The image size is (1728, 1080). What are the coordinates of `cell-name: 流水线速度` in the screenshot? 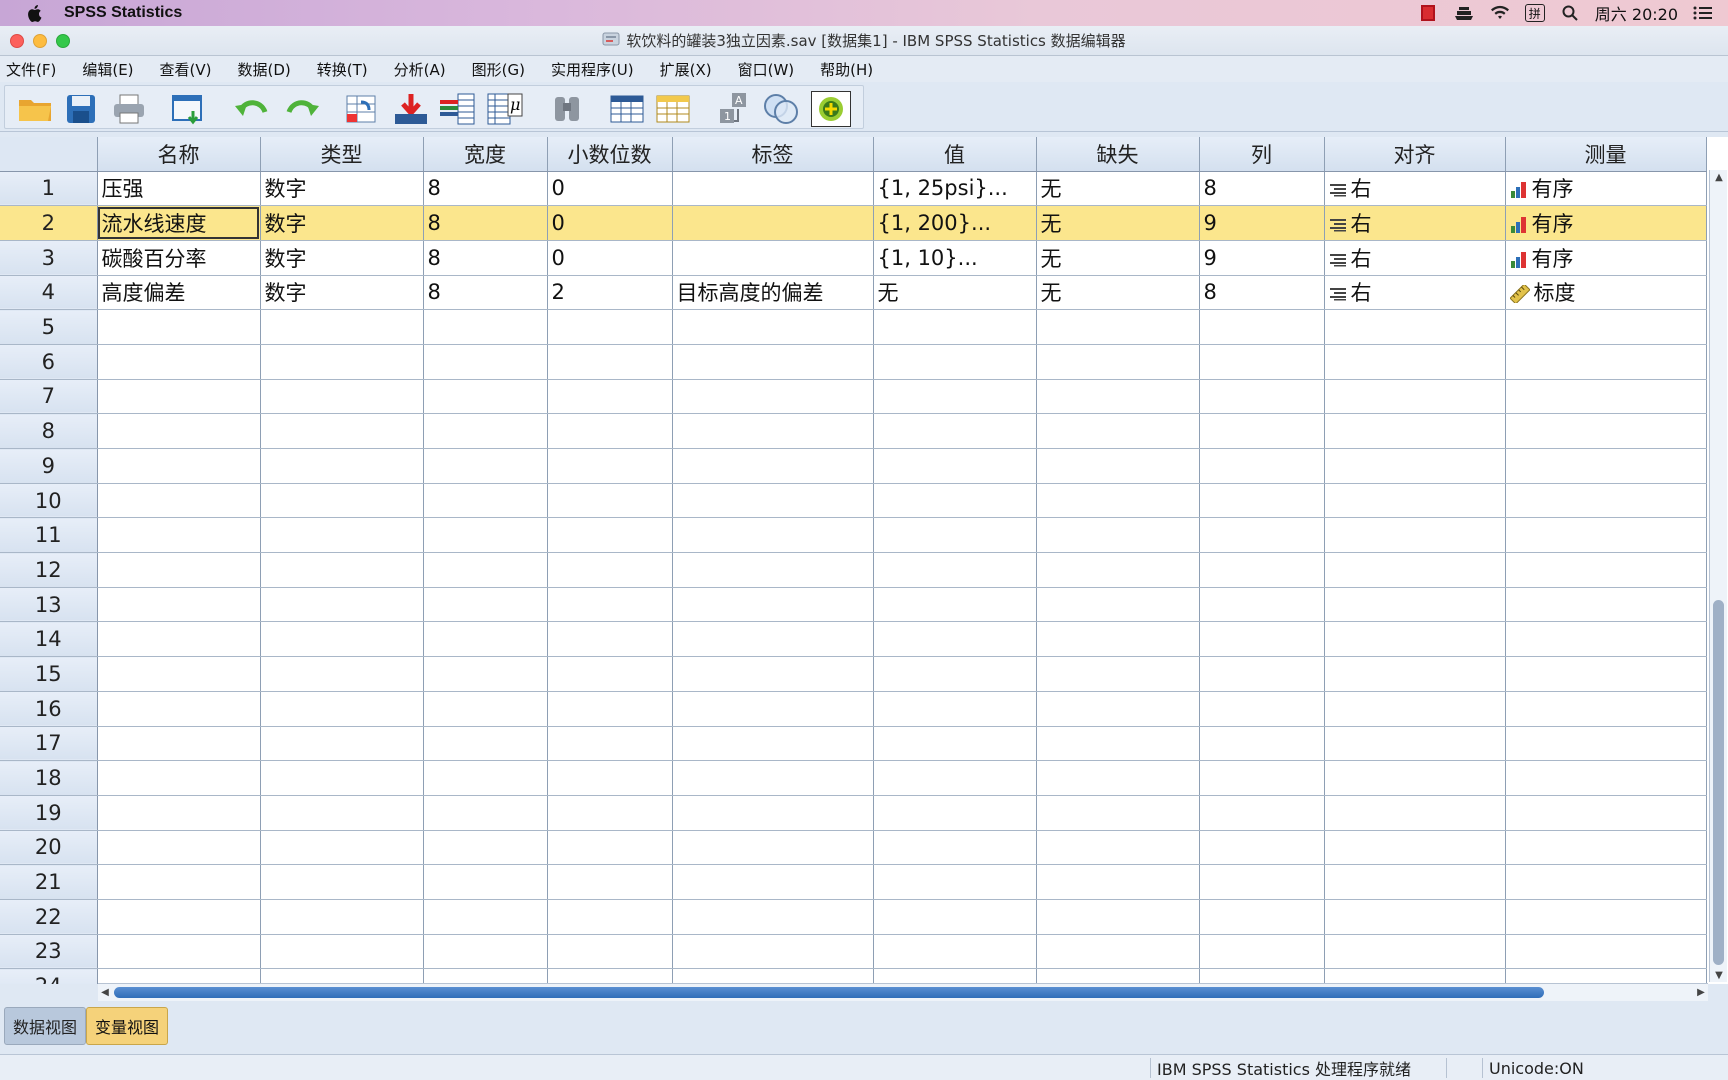 It's located at (179, 223).